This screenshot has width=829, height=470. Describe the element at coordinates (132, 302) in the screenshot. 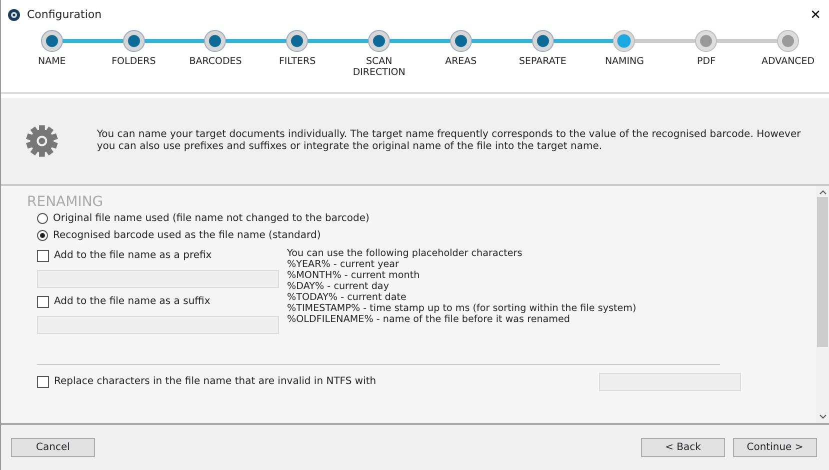

I see `checkbox-label: Add to the file name as a suffix` at that location.